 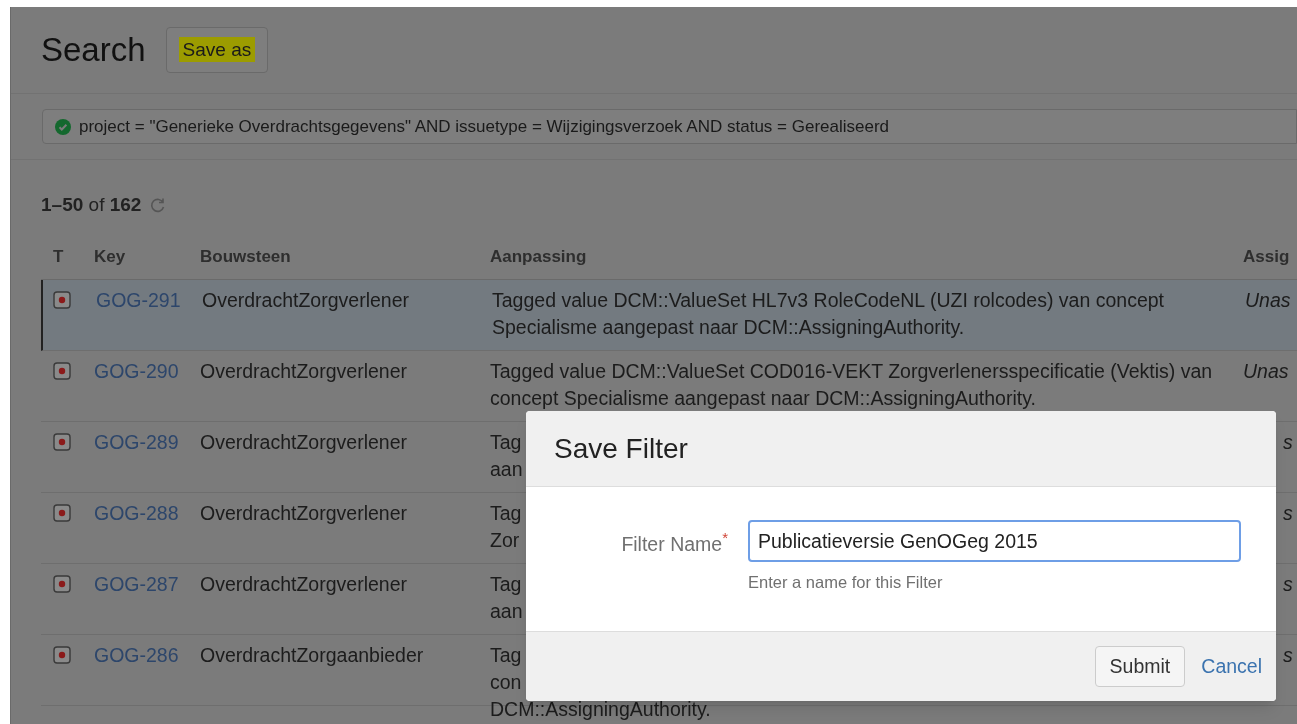 I want to click on table-cell-text: Tagged value DCM::ValueSet COD016-VEKT Zorgverlenersspecificatie (Vektis) van, so click(x=851, y=371).